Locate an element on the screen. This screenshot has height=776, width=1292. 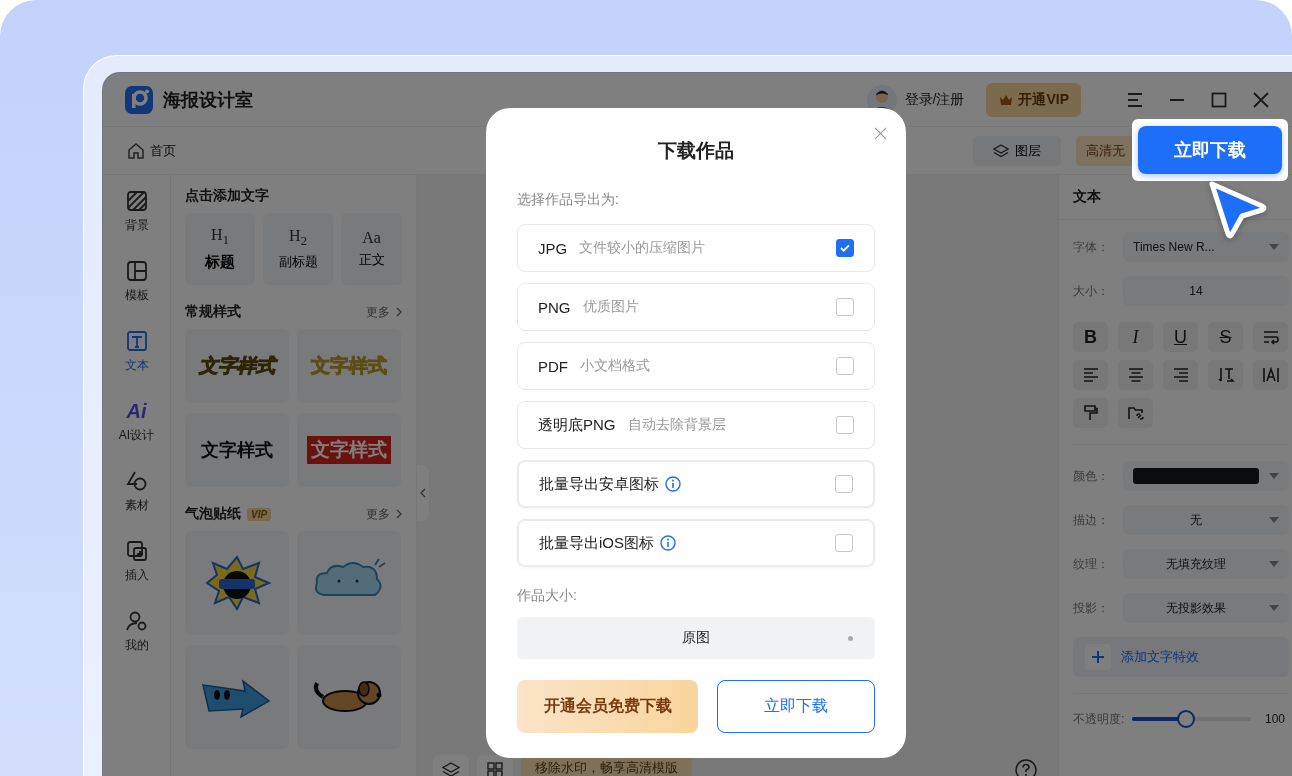
color-dropdown is located at coordinates (1206, 476).